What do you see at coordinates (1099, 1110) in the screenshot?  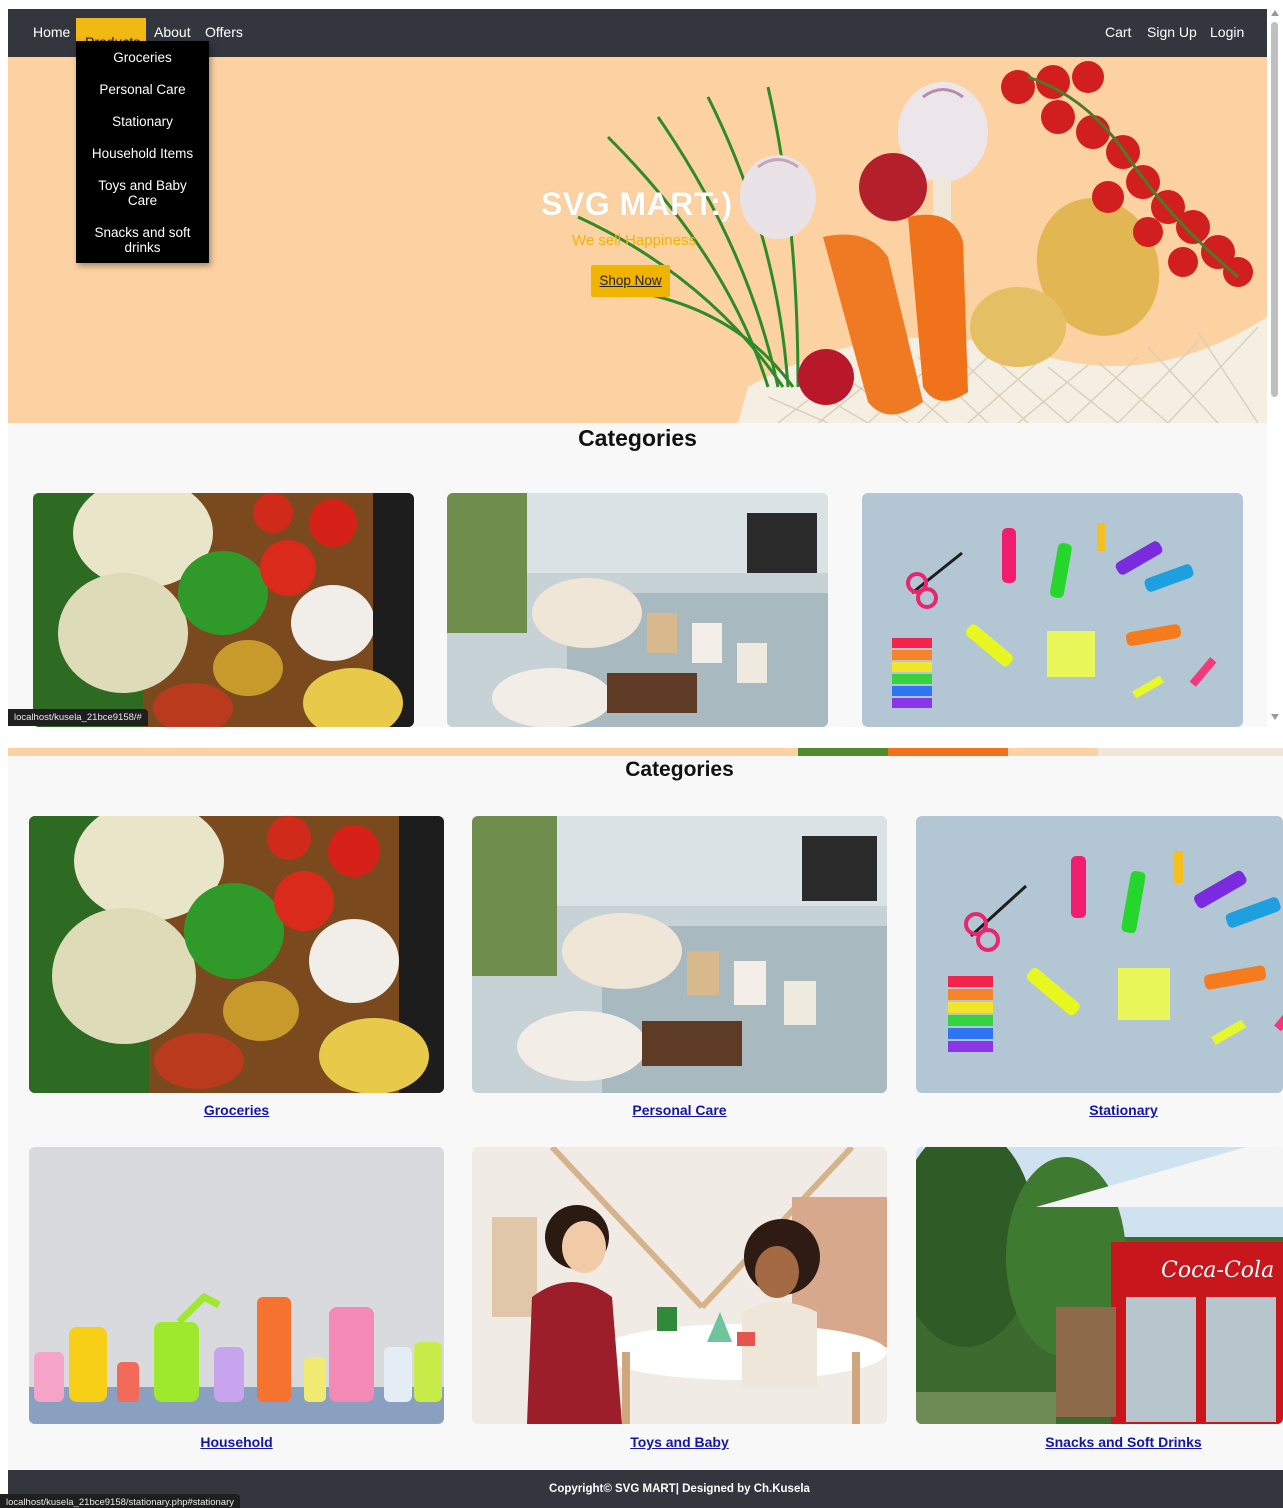 I see `category-link-stationary: Stationary` at bounding box center [1099, 1110].